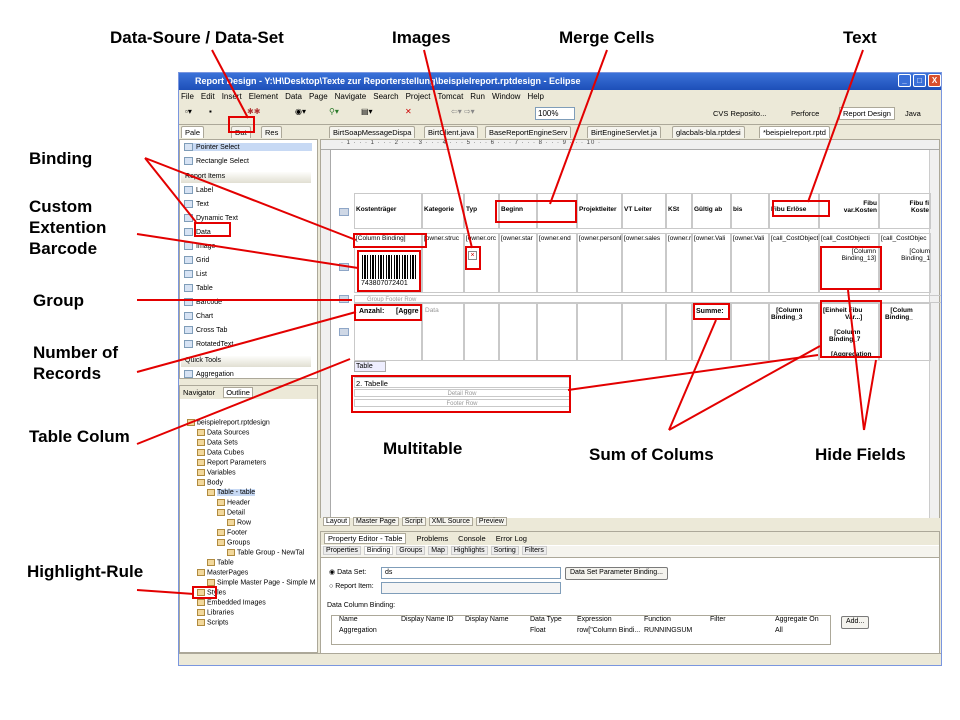 The width and height of the screenshot is (960, 720). What do you see at coordinates (644, 211) in the screenshot?
I see `header-cell: VT Leiter` at bounding box center [644, 211].